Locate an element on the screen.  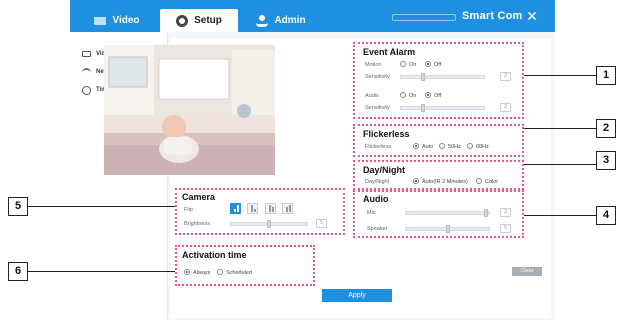
speaker-slider is located at coordinates (447, 229).